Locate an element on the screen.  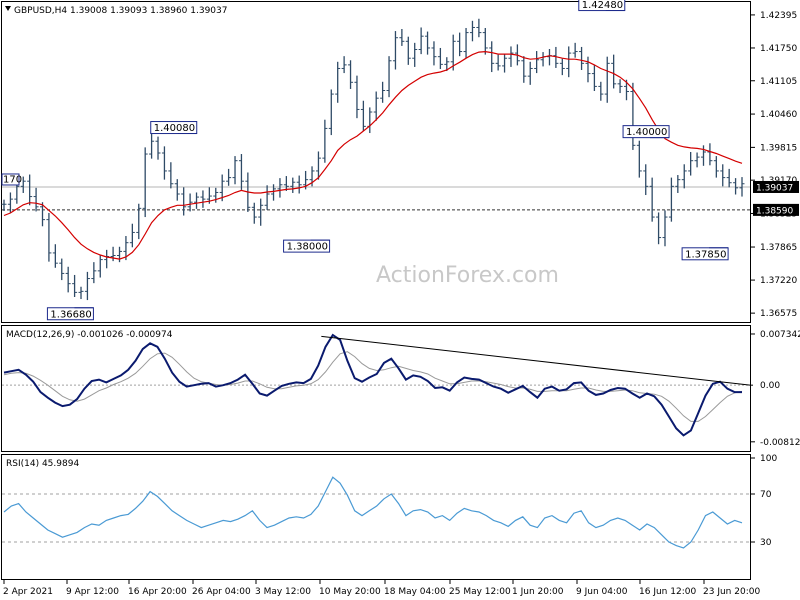
price-y-tick-label: 1.40460 is located at coordinates (778, 115).